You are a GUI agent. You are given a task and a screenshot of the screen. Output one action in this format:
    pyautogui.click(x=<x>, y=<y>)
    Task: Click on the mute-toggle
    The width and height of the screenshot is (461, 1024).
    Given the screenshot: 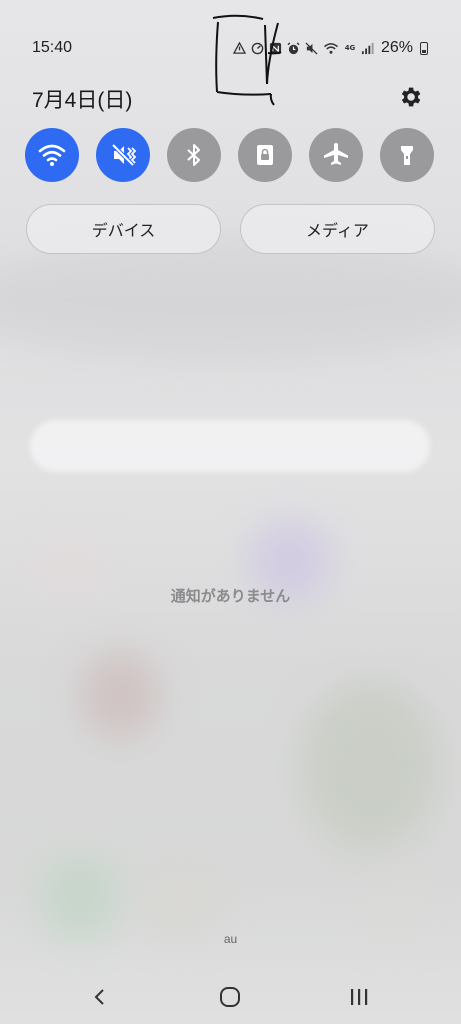 What is the action you would take?
    pyautogui.click(x=123, y=155)
    